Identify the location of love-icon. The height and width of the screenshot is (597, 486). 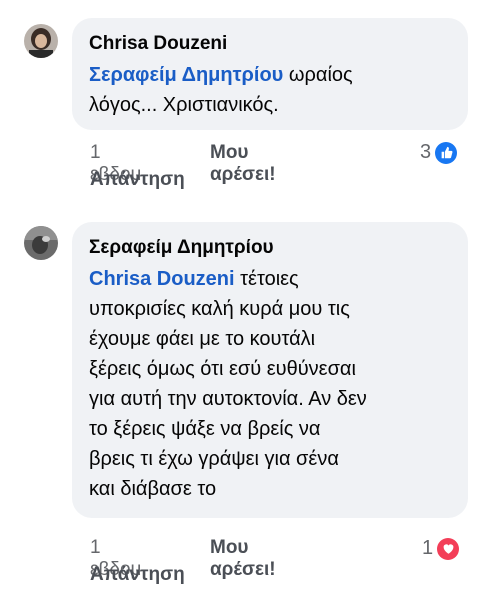
(448, 548).